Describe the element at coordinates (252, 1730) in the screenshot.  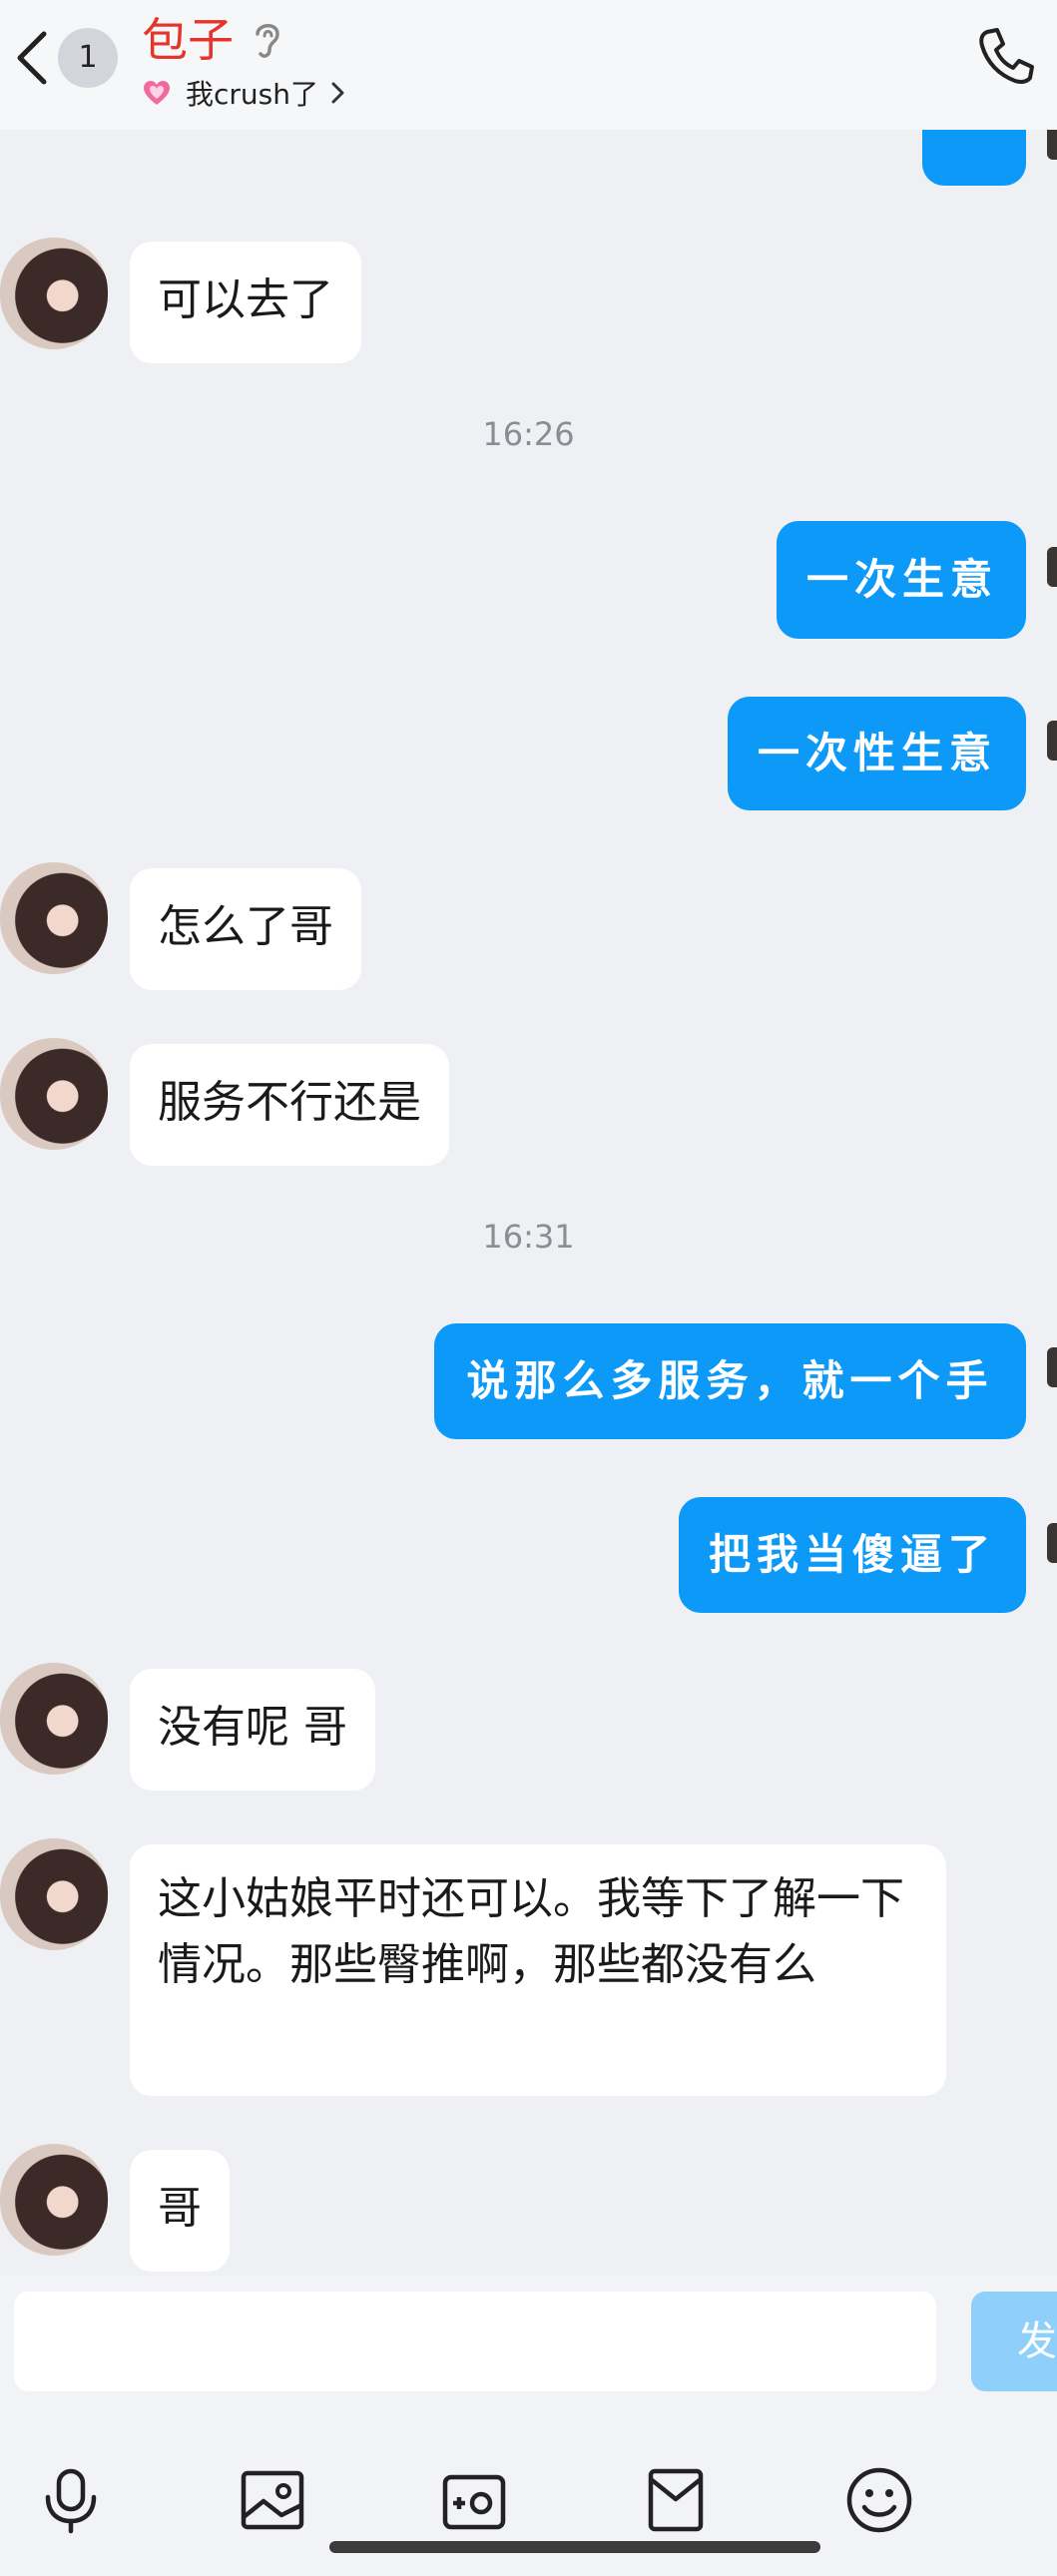
I see `message-bubble-incoming: 没有呢 哥` at that location.